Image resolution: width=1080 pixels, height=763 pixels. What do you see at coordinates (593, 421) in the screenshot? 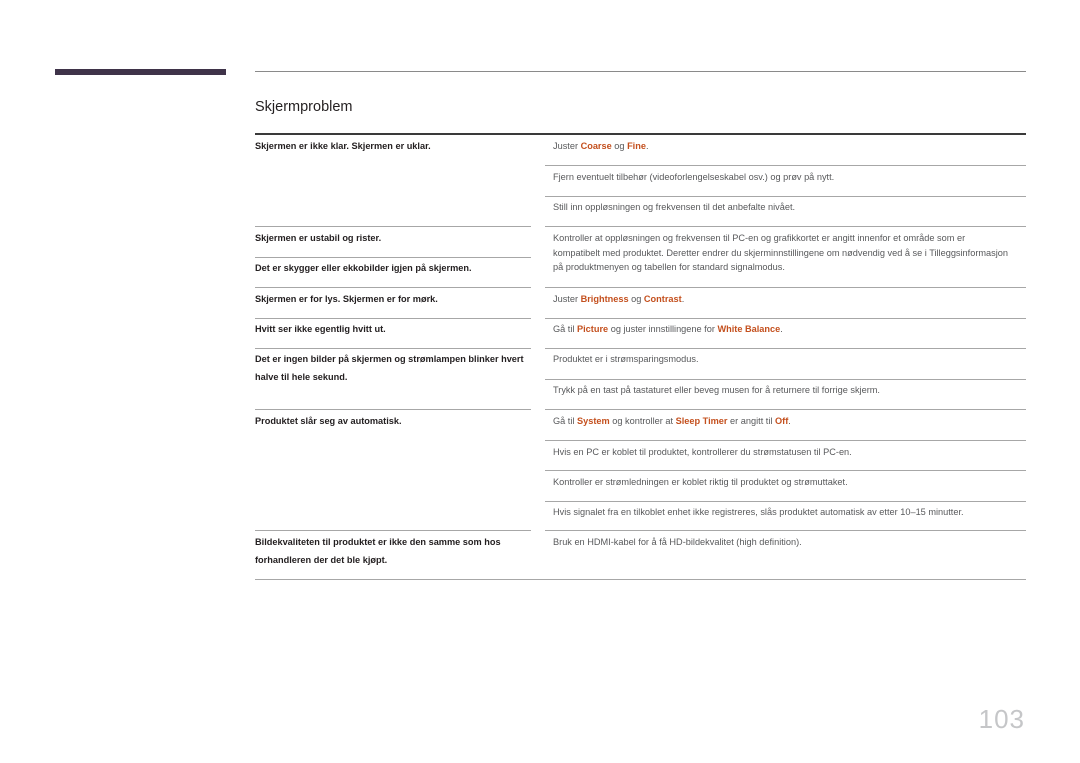
I see `menu-term: System` at bounding box center [593, 421].